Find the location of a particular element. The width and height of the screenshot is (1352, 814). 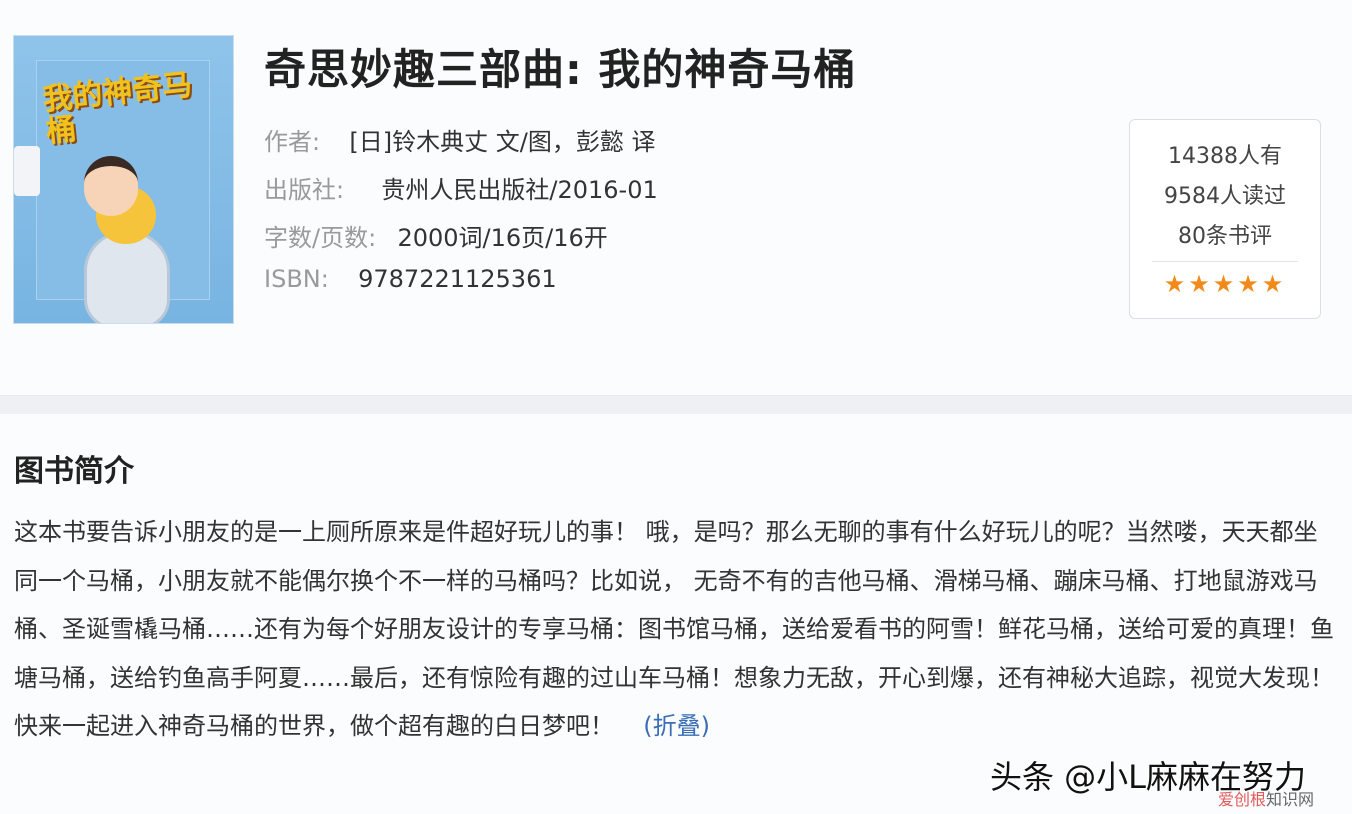

book-title: 奇思妙趣三部曲: 我的神奇马桶 is located at coordinates (560, 69).